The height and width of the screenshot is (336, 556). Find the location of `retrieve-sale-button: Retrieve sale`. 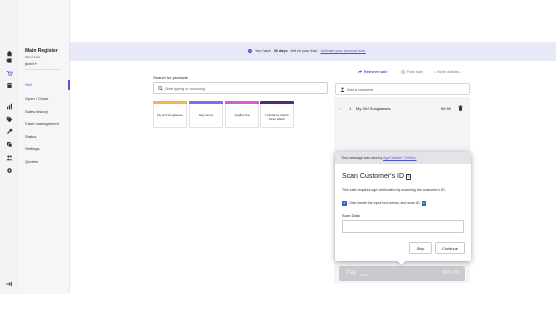

retrieve-sale-button: Retrieve sale is located at coordinates (372, 72).